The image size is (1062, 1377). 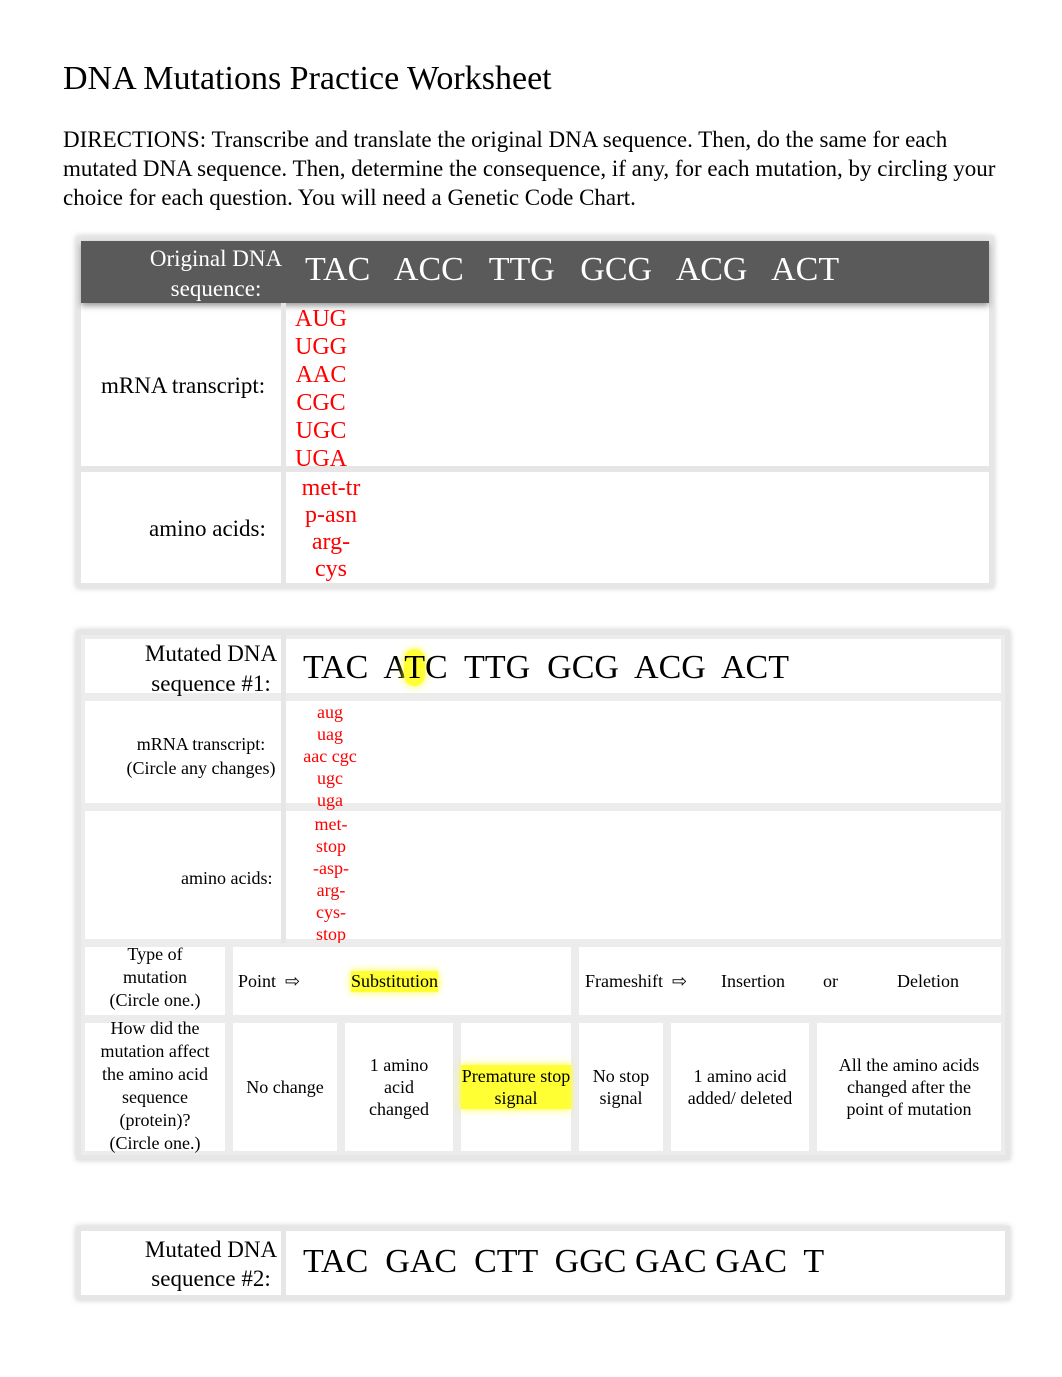 What do you see at coordinates (331, 879) in the screenshot?
I see `mutated1-amino-acids-answer: met-stop -asp-arg-cys-stop` at bounding box center [331, 879].